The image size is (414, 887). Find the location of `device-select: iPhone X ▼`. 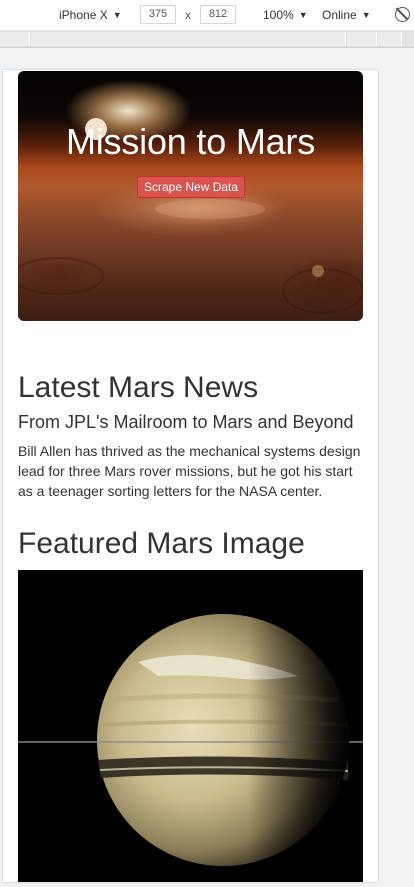

device-select: iPhone X ▼ is located at coordinates (90, 15).